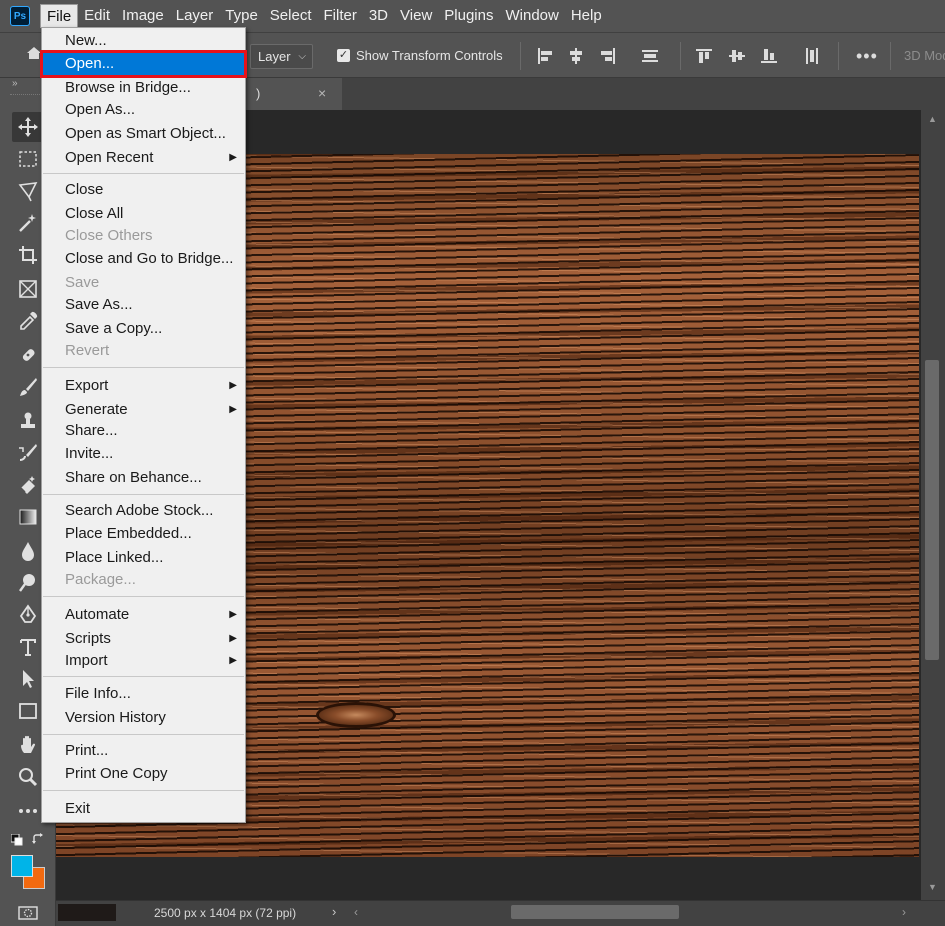  I want to click on menu-item-generate: Generate ▶, so click(143, 410).